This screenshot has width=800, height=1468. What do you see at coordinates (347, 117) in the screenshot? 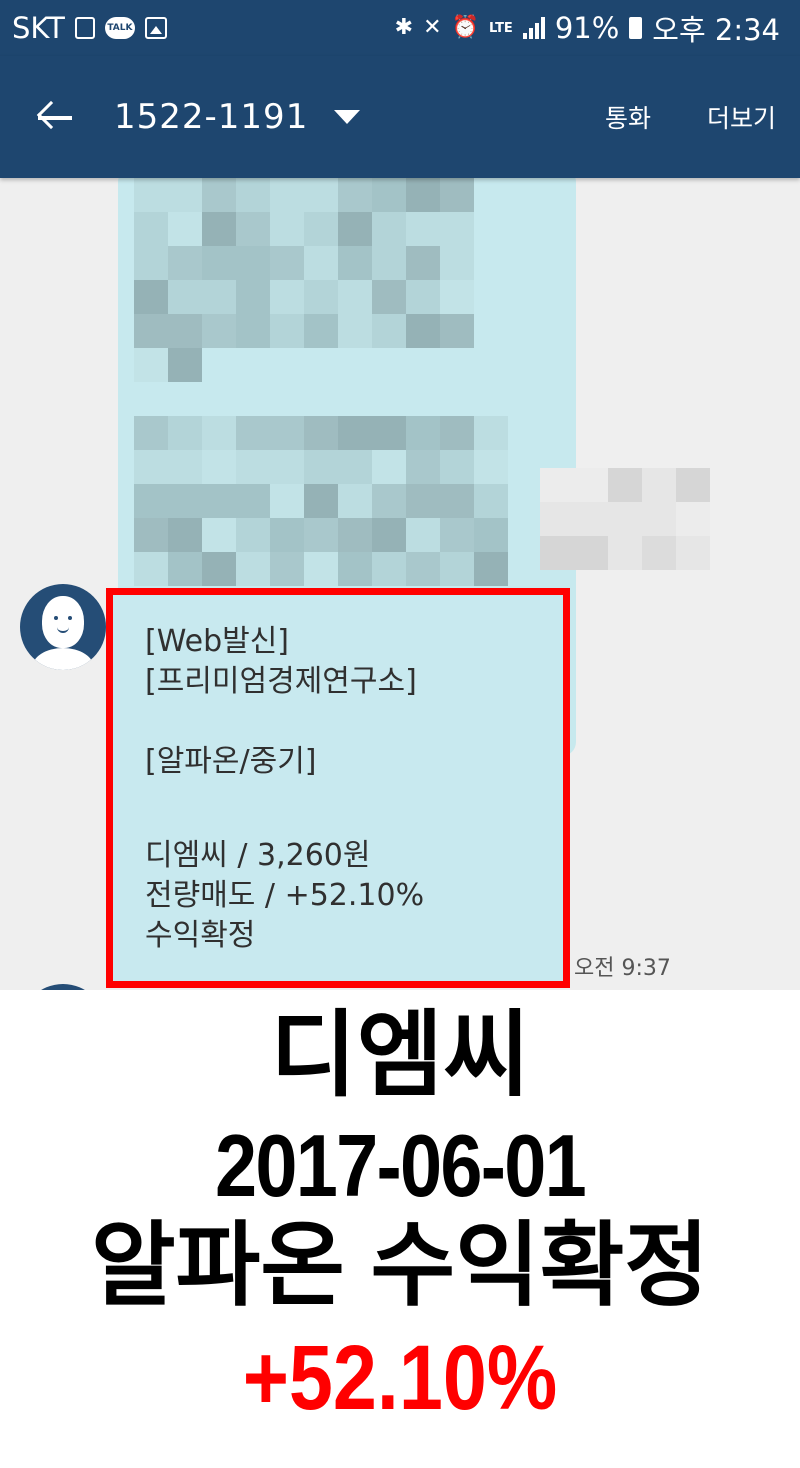
I see `dropdown-icon` at bounding box center [347, 117].